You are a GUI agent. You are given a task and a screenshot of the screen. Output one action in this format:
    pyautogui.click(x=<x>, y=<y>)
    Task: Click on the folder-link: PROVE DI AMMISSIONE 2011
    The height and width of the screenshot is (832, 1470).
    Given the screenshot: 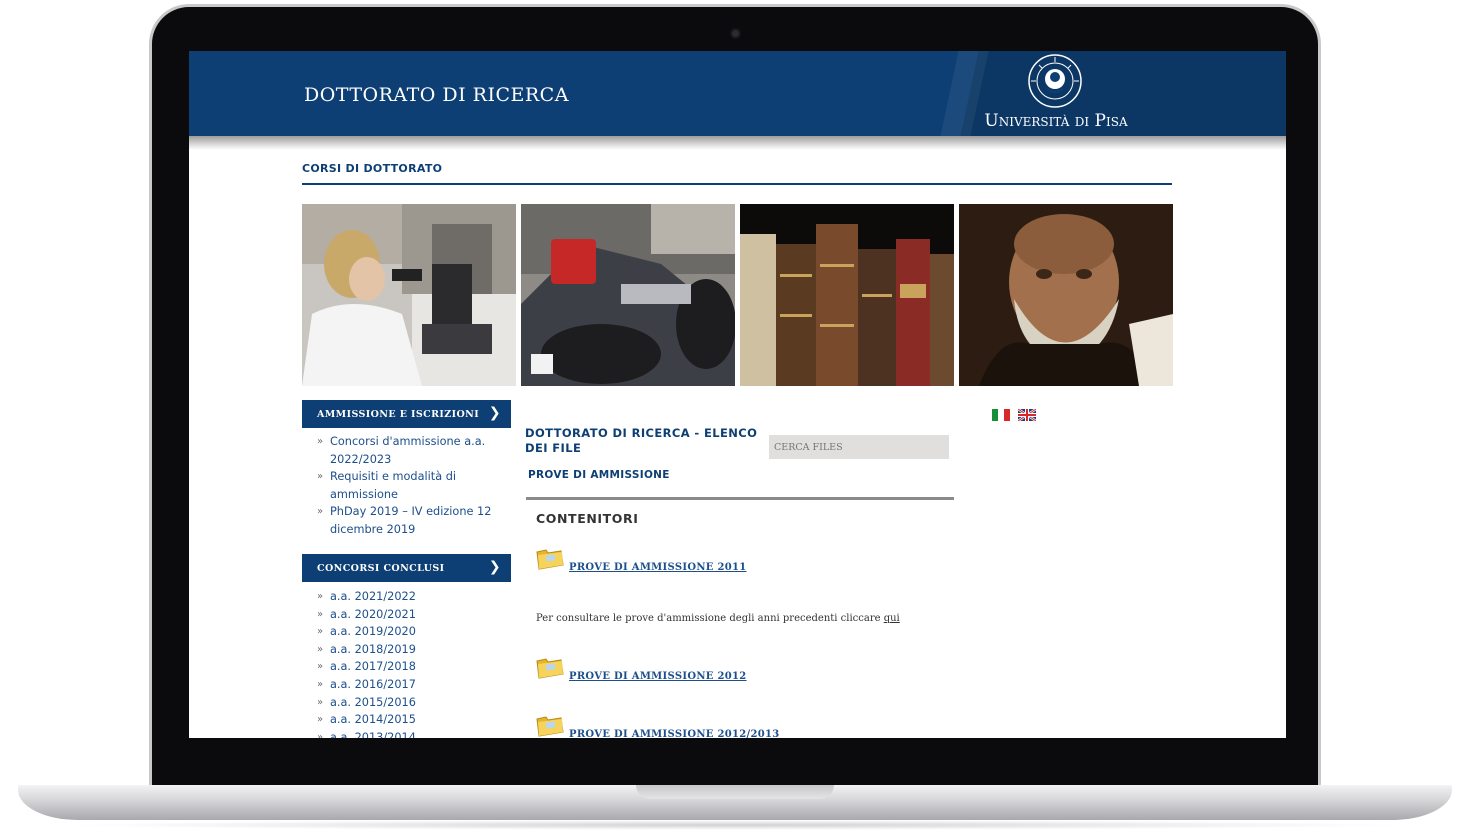 What is the action you would take?
    pyautogui.click(x=658, y=567)
    